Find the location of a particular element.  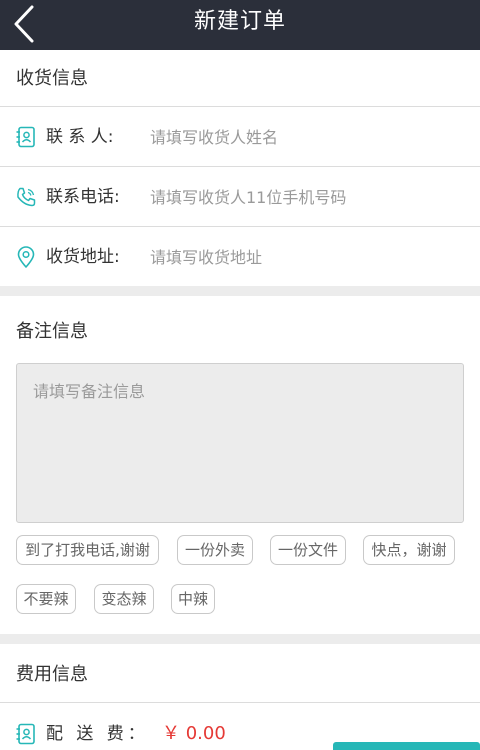

quick-tag-medium-spicy: 中辣 is located at coordinates (193, 599).